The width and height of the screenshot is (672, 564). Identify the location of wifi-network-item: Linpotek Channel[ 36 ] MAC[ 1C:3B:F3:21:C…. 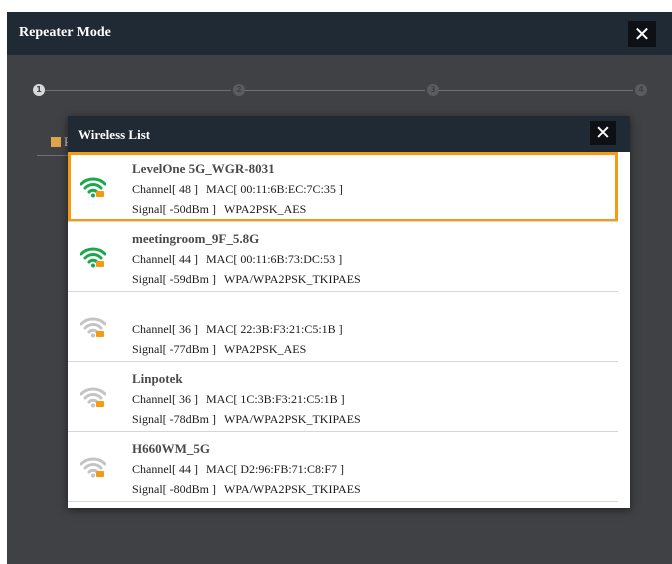
(343, 397).